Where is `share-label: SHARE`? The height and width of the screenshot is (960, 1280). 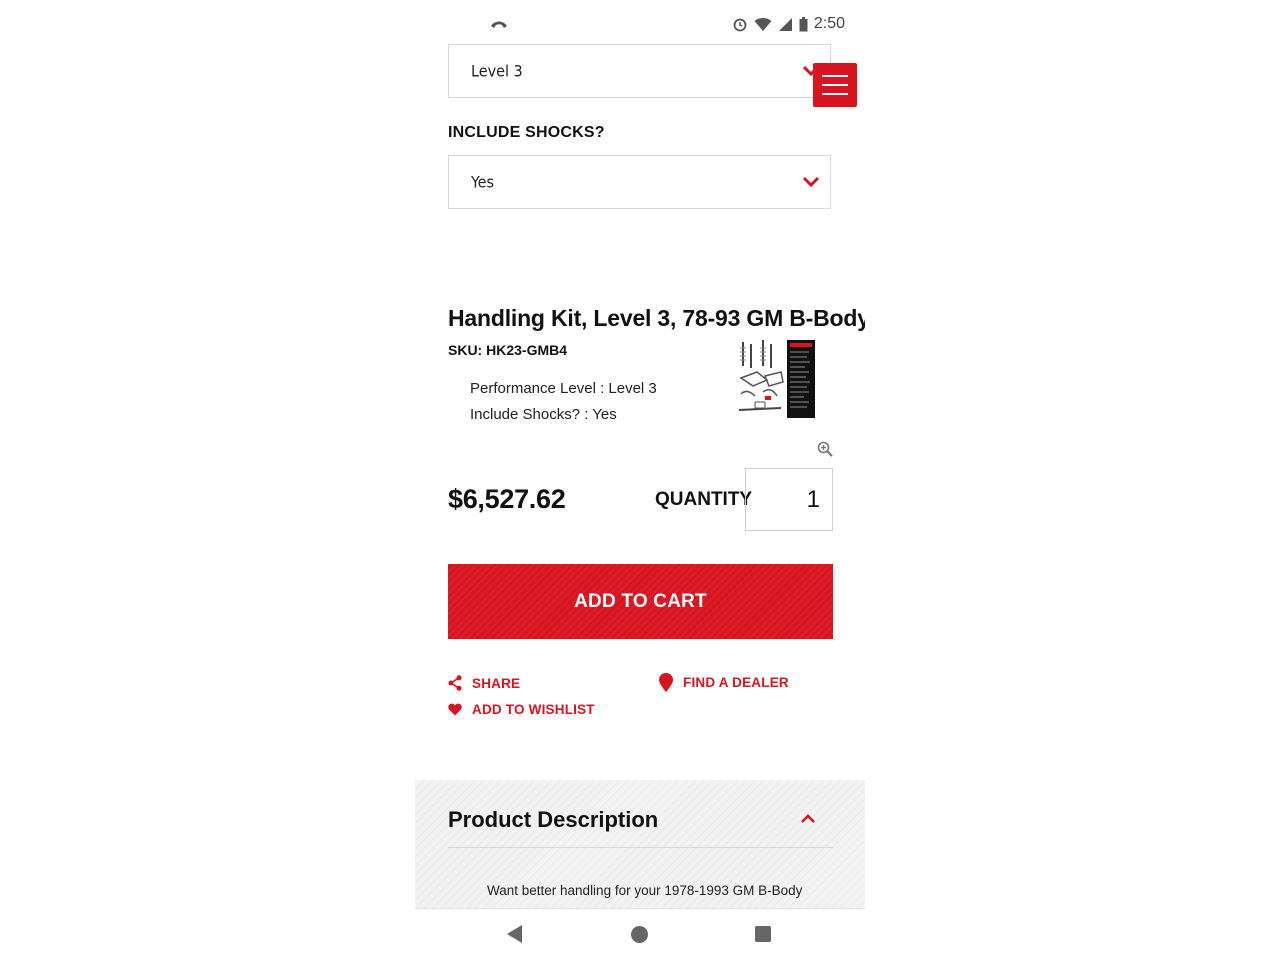
share-label: SHARE is located at coordinates (496, 683).